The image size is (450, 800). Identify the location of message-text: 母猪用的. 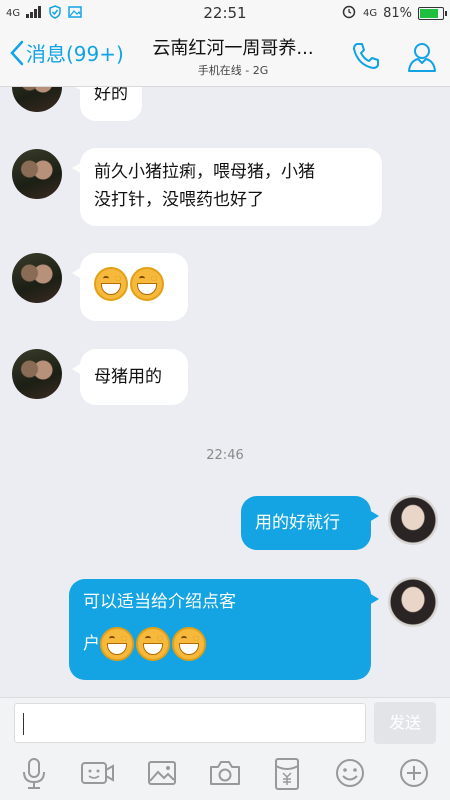
(128, 377).